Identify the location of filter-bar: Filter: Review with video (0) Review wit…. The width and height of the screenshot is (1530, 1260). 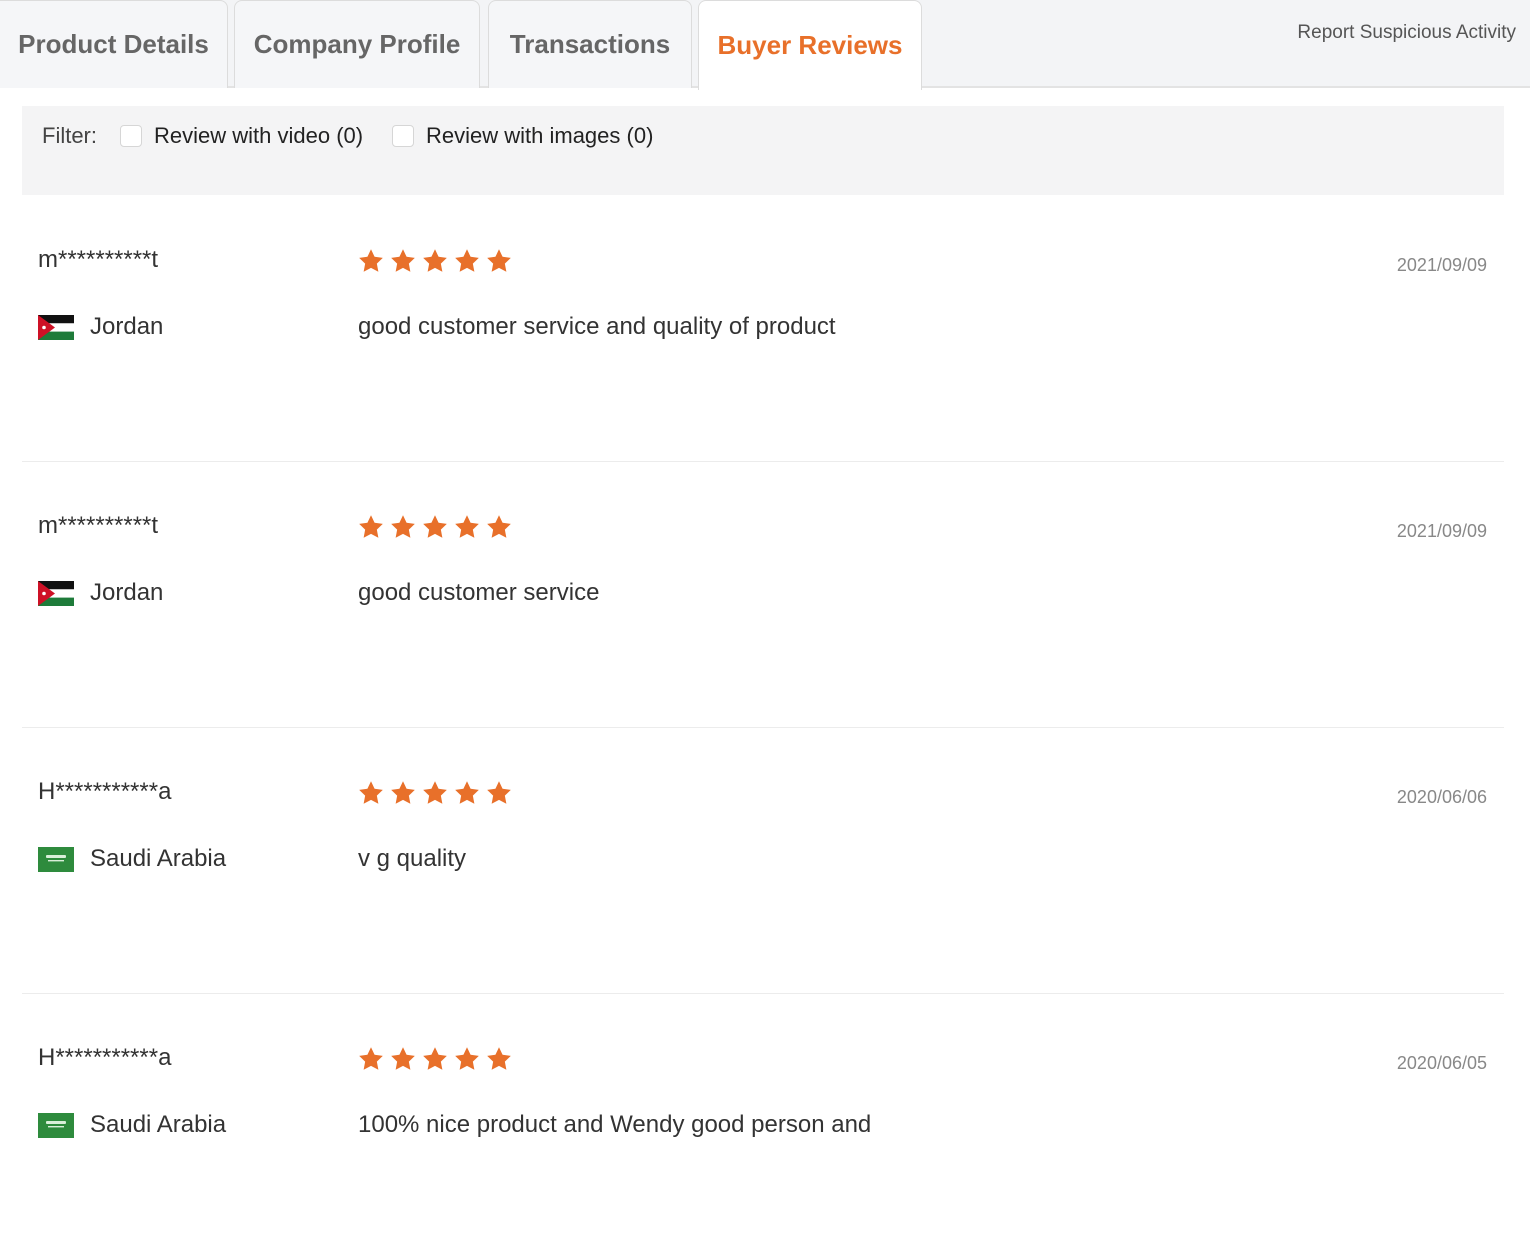
(763, 150).